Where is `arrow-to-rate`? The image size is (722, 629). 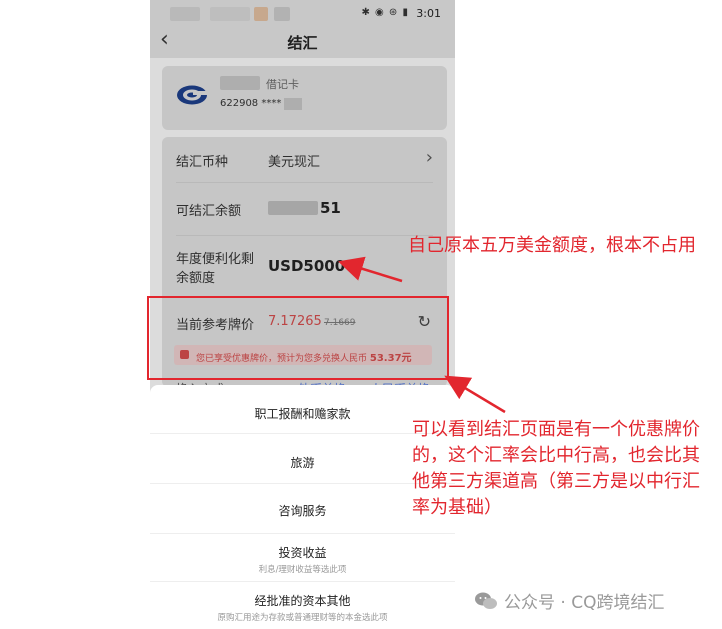 arrow-to-rate is located at coordinates (475, 394).